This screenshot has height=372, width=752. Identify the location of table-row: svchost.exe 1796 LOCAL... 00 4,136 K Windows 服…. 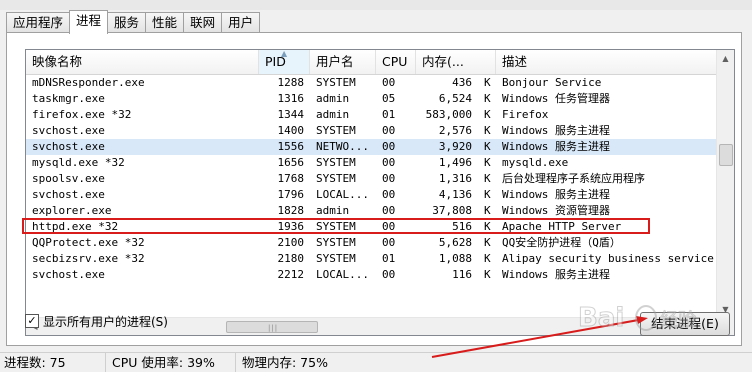
(371, 195).